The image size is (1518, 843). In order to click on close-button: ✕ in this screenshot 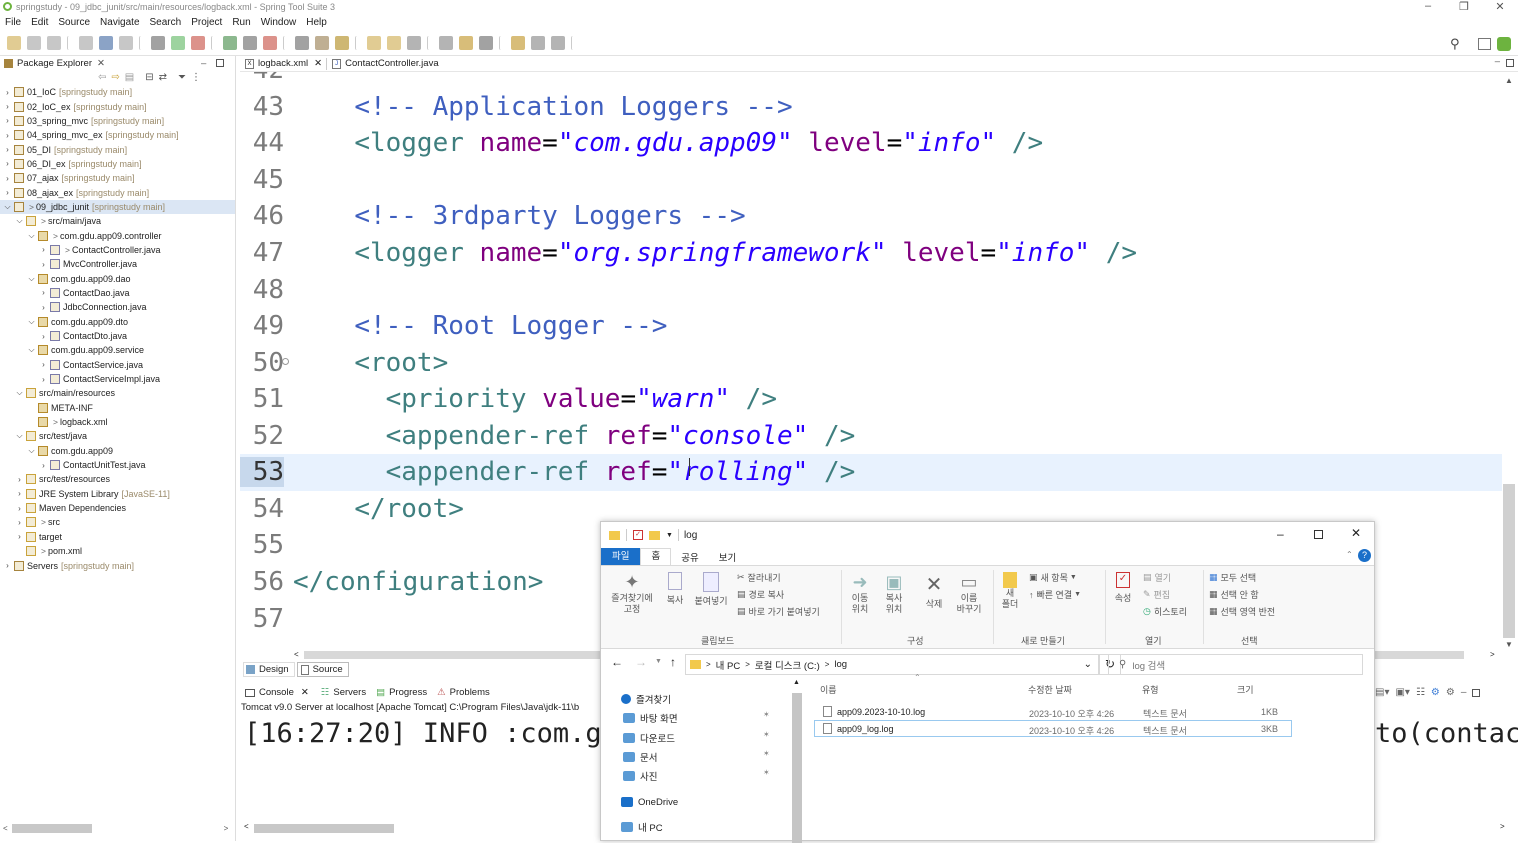, I will do `click(1500, 6)`.